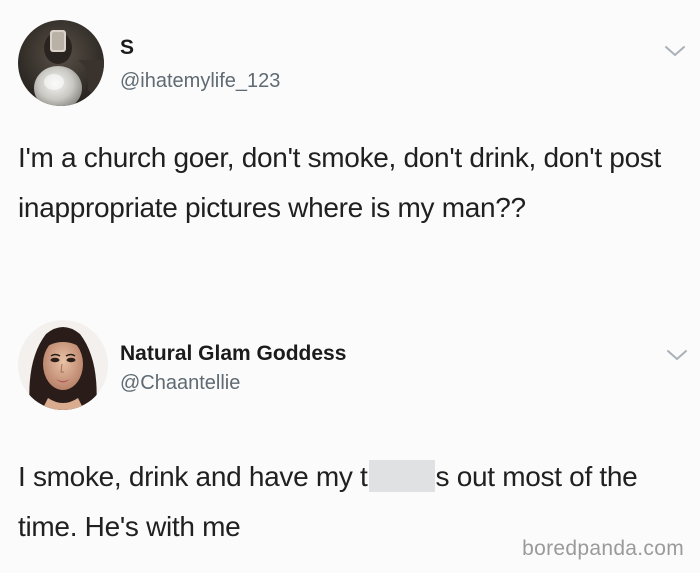  I want to click on censor-bar, so click(401, 476).